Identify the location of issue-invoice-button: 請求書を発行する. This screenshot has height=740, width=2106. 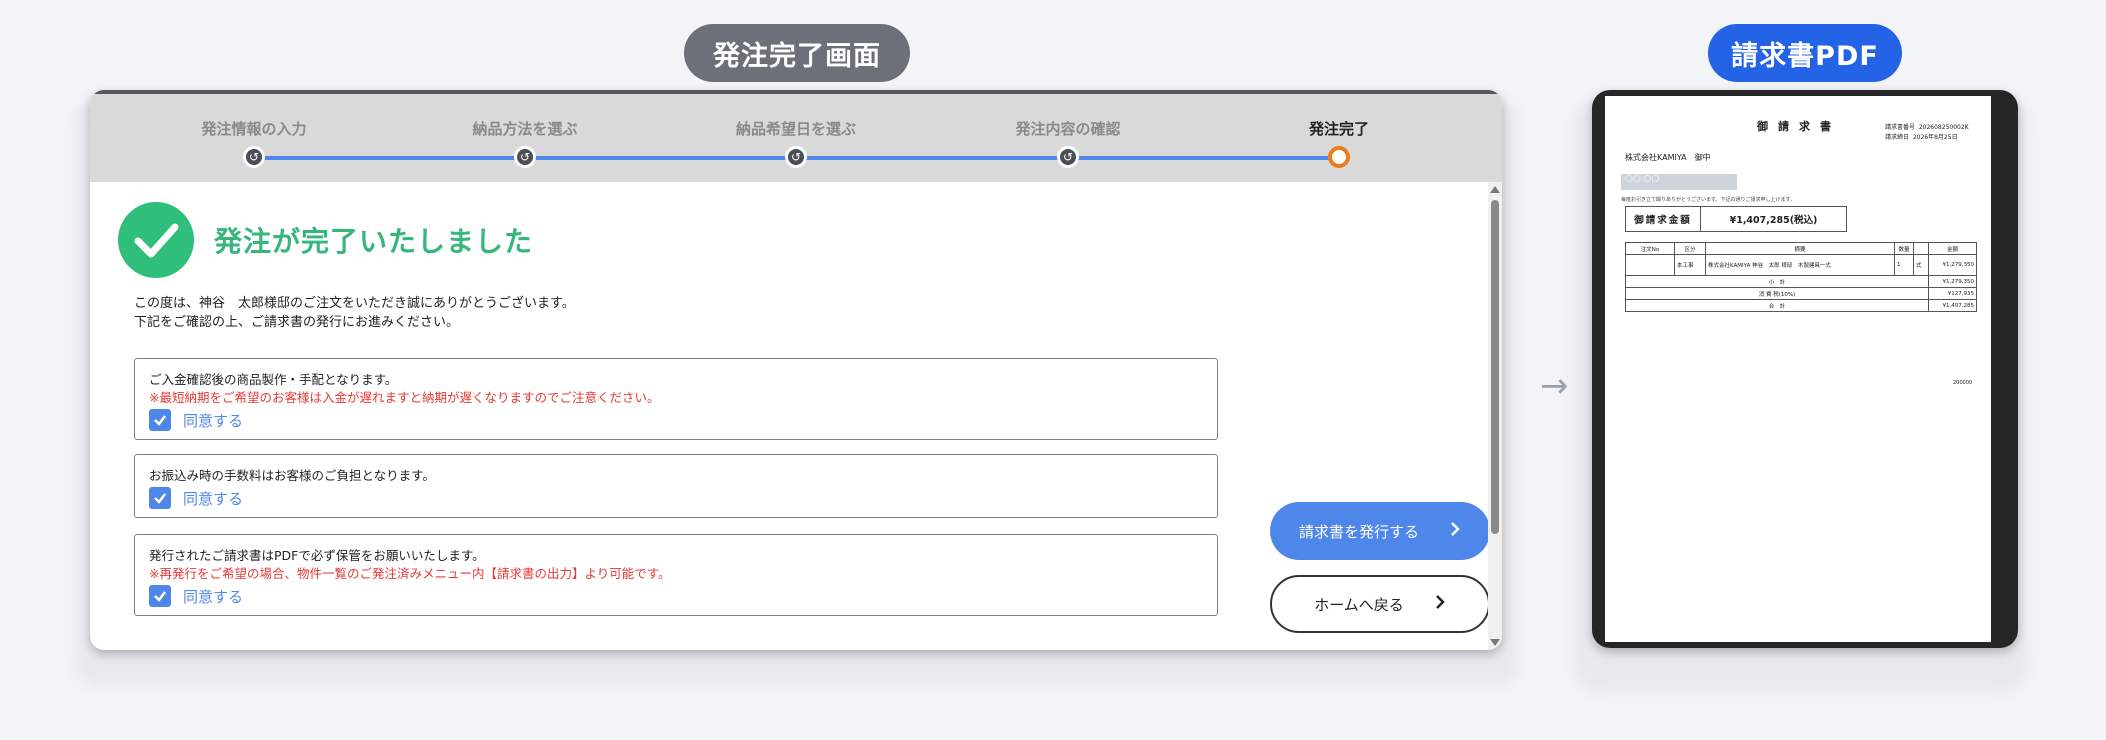
(1380, 531).